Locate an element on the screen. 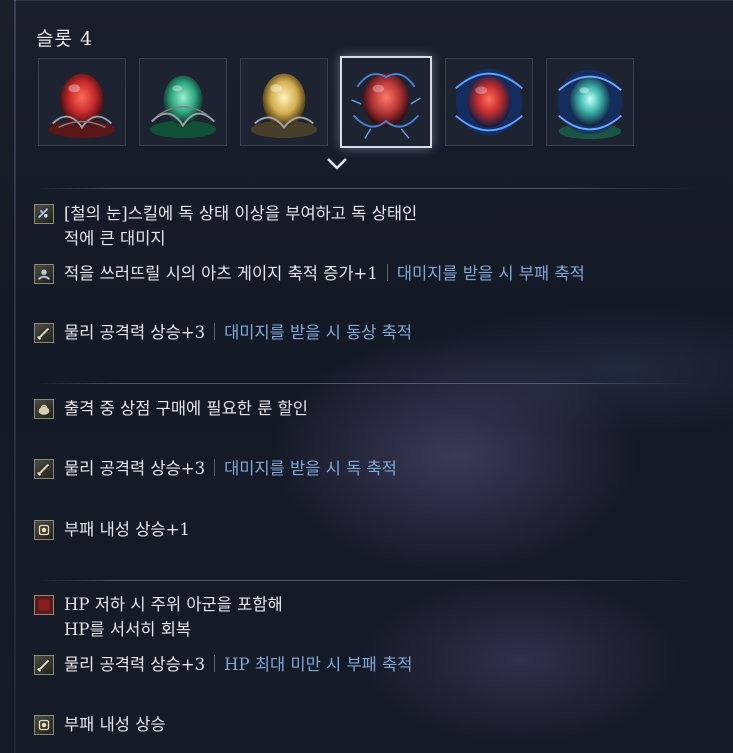  effect-text: 출격 중 상점 구매에 필요한 룬 할인 is located at coordinates (186, 408).